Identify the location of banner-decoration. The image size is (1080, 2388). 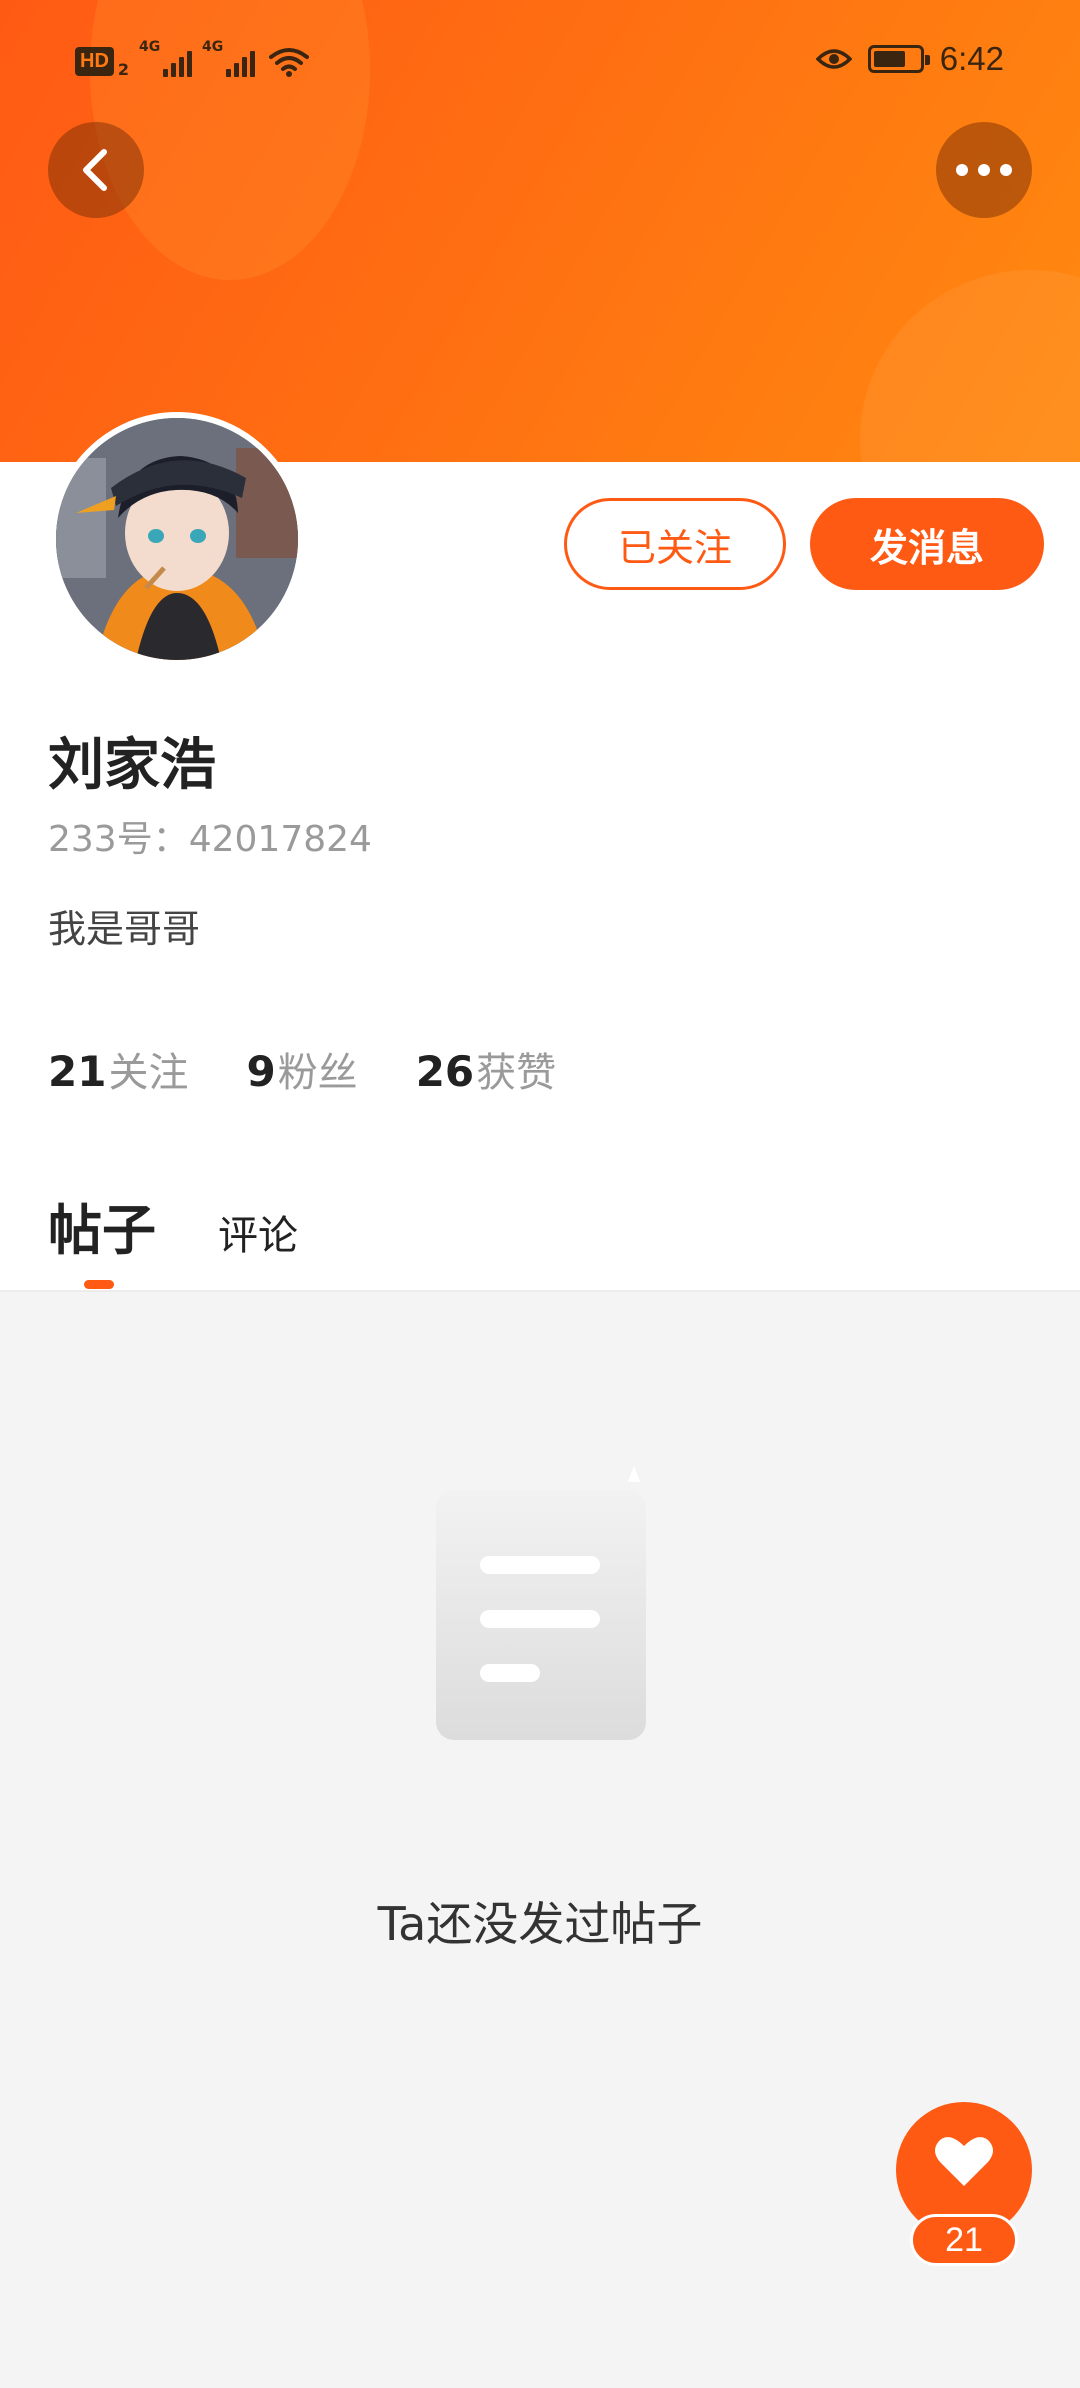
(970, 366).